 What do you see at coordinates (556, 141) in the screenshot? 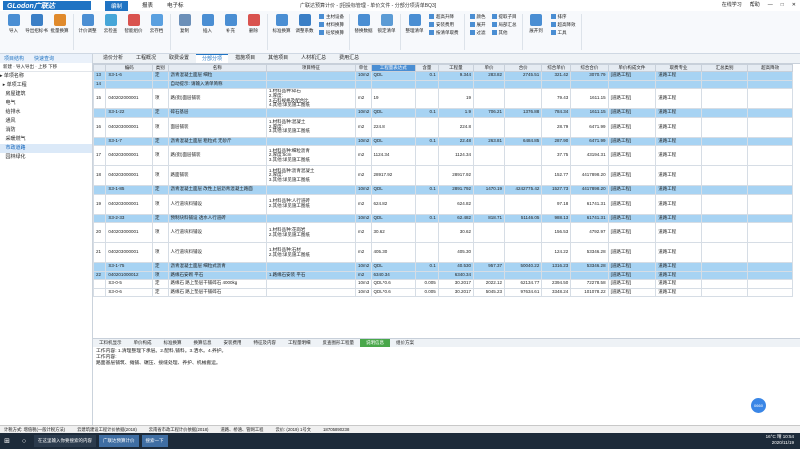
I see `cell-zhdj: 287.90` at bounding box center [556, 141].